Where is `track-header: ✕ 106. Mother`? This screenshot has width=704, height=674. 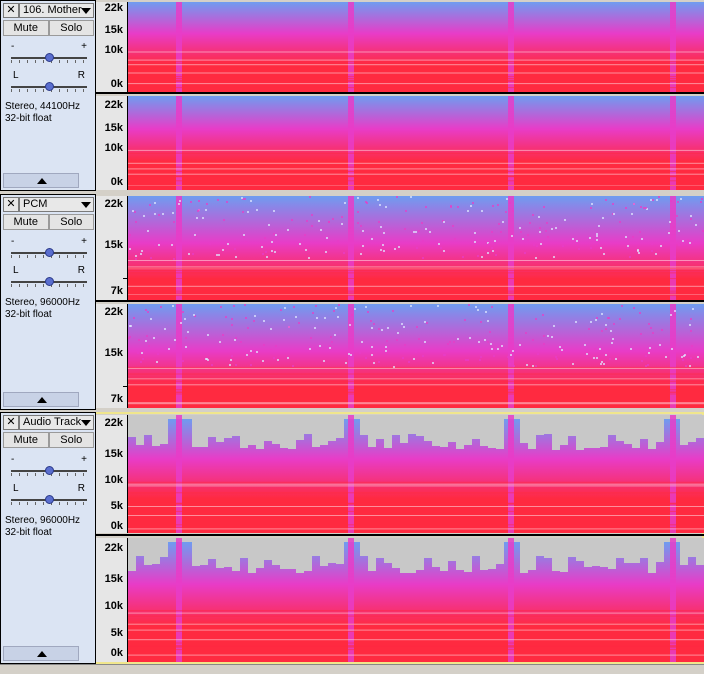
track-header: ✕ 106. Mother is located at coordinates (48, 10).